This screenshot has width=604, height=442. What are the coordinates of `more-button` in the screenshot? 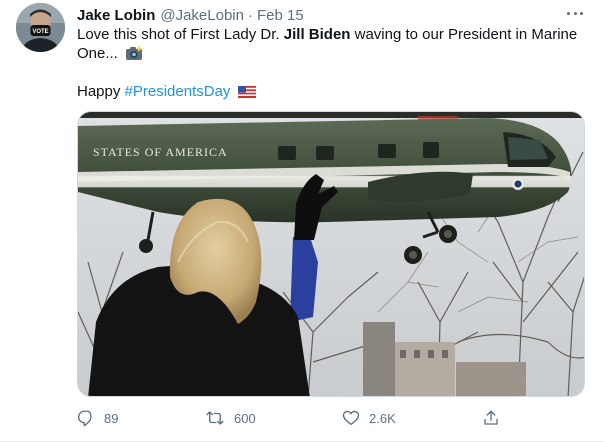 It's located at (575, 13).